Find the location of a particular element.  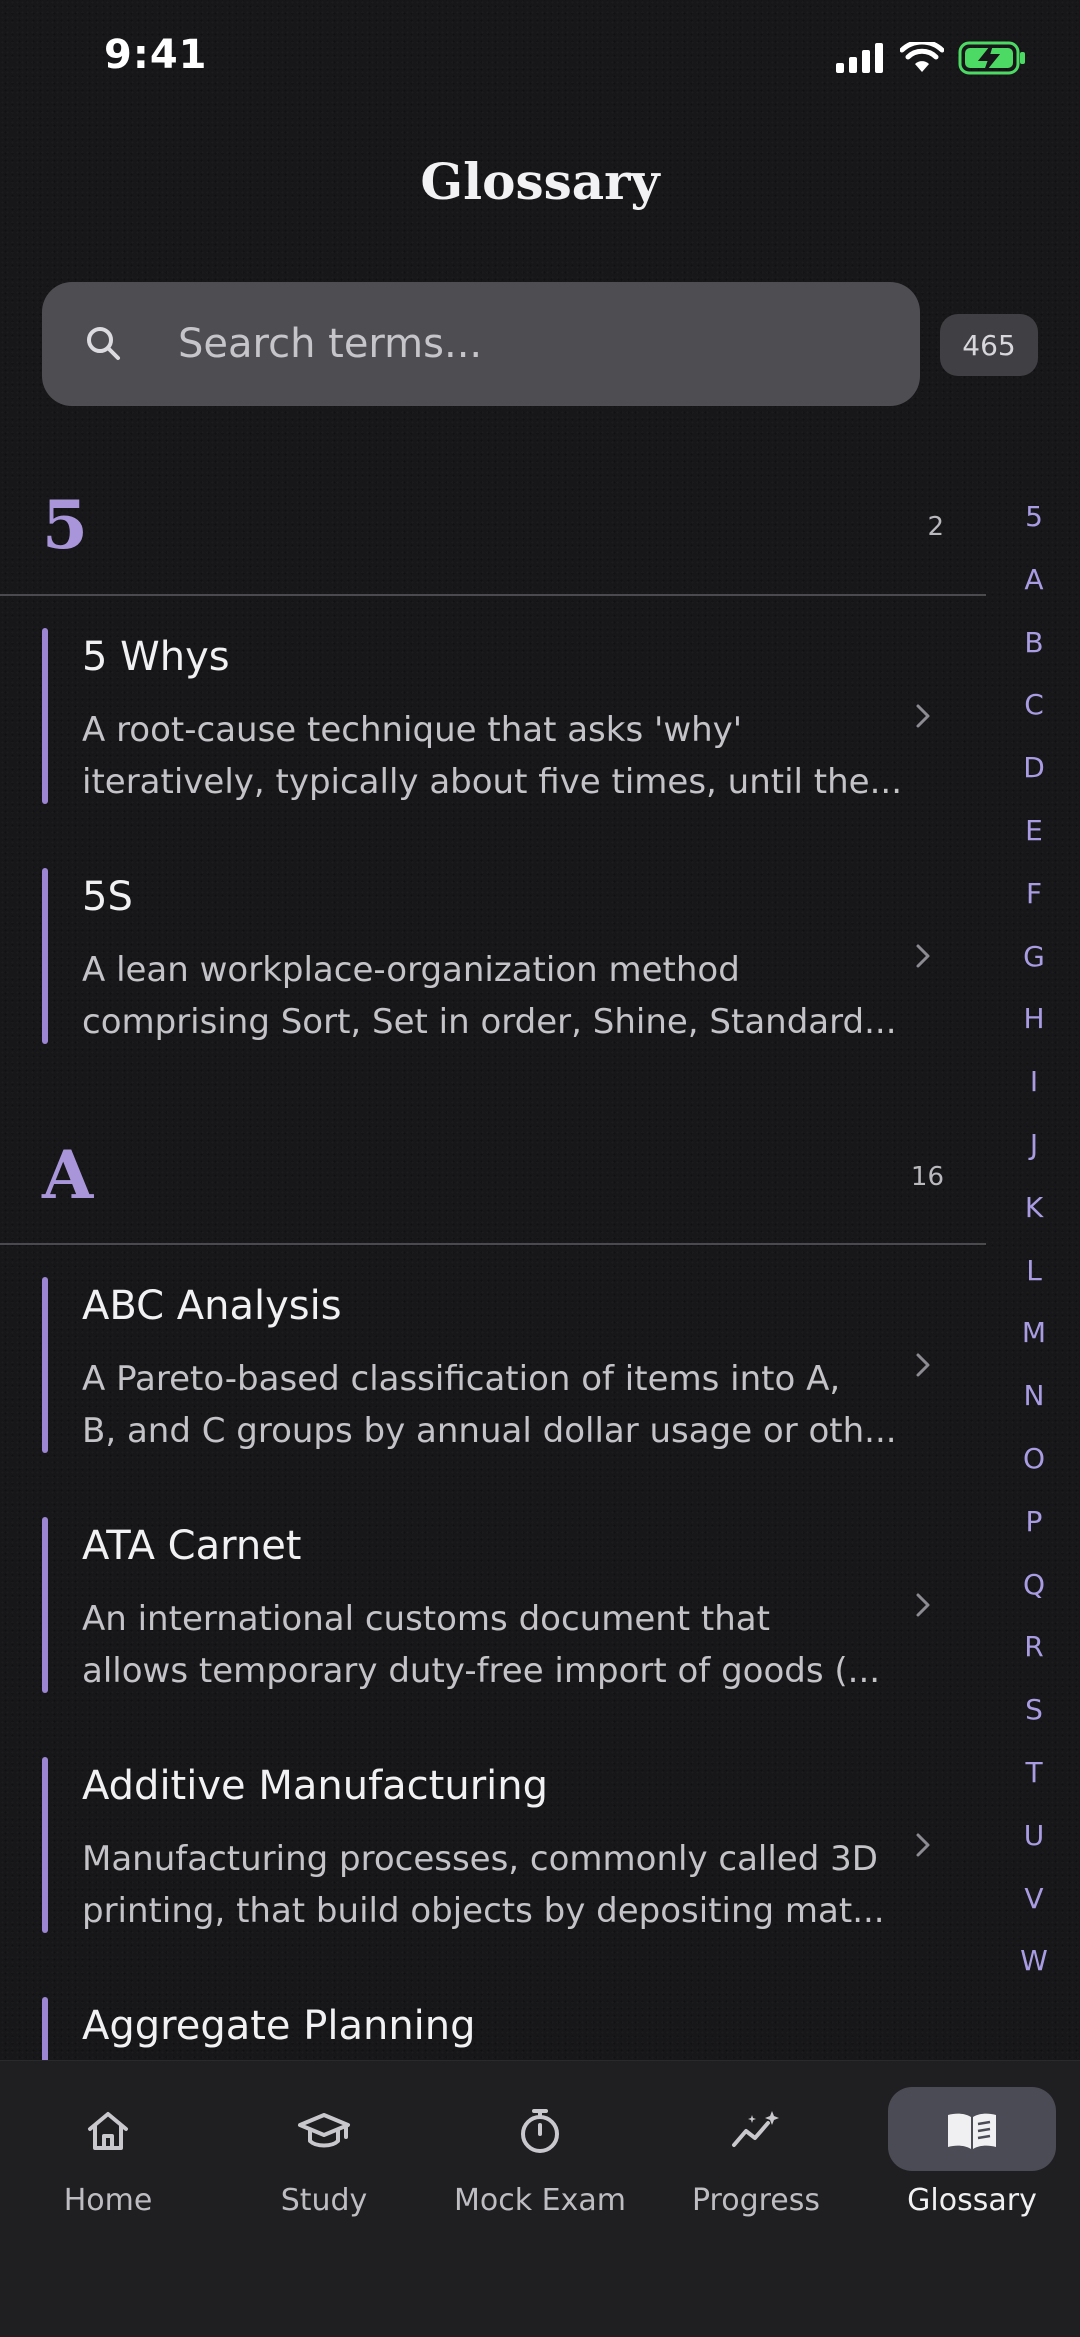

section-header-letter: A is located at coordinates (68, 1175).